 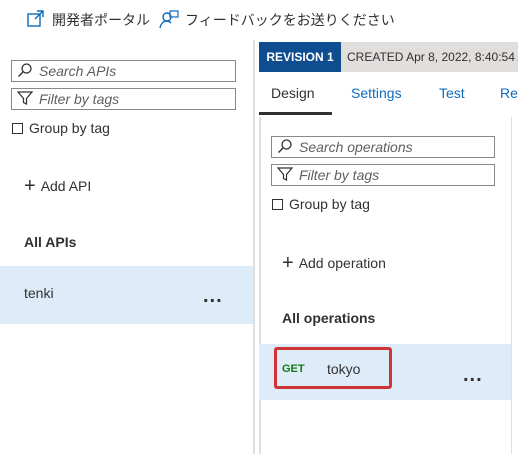 What do you see at coordinates (39, 20) in the screenshot?
I see `open-external-icon` at bounding box center [39, 20].